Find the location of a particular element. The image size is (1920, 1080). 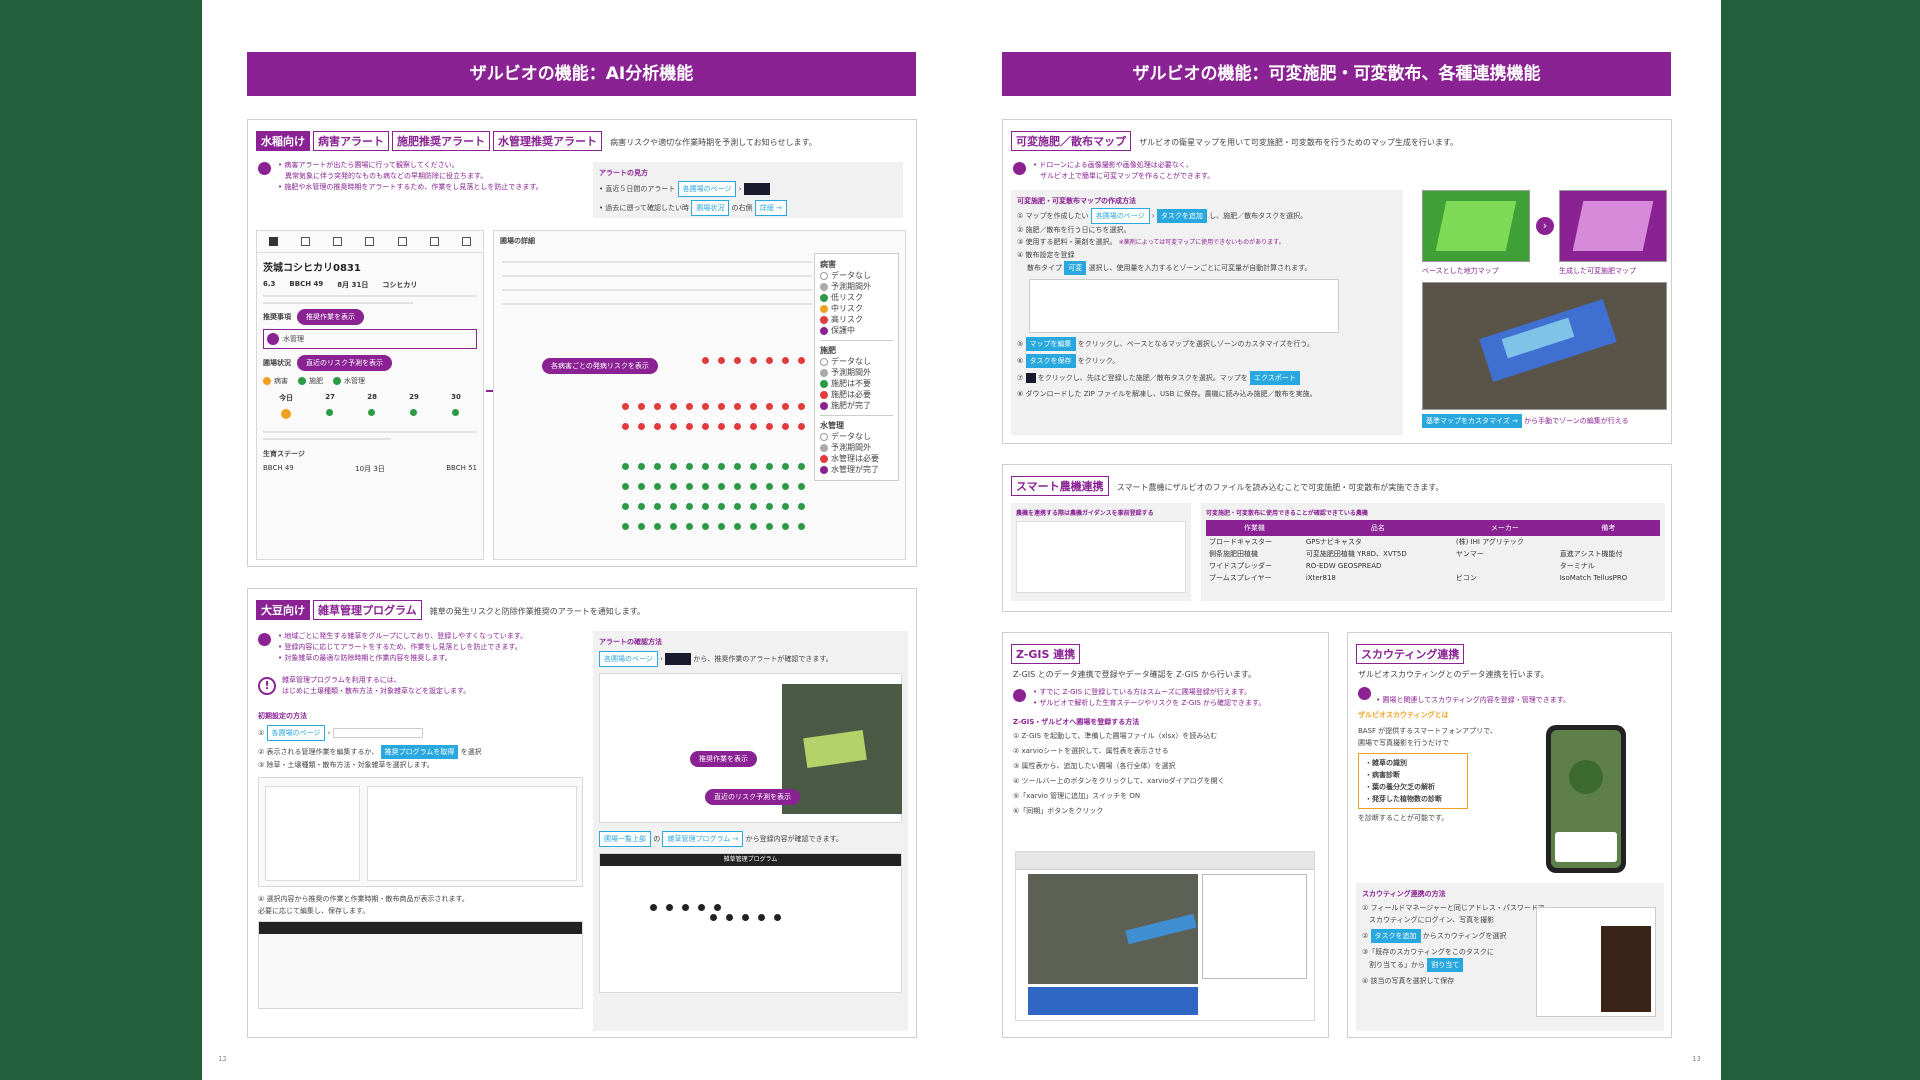

add-task-button: タスクを追加 is located at coordinates (1395, 936).